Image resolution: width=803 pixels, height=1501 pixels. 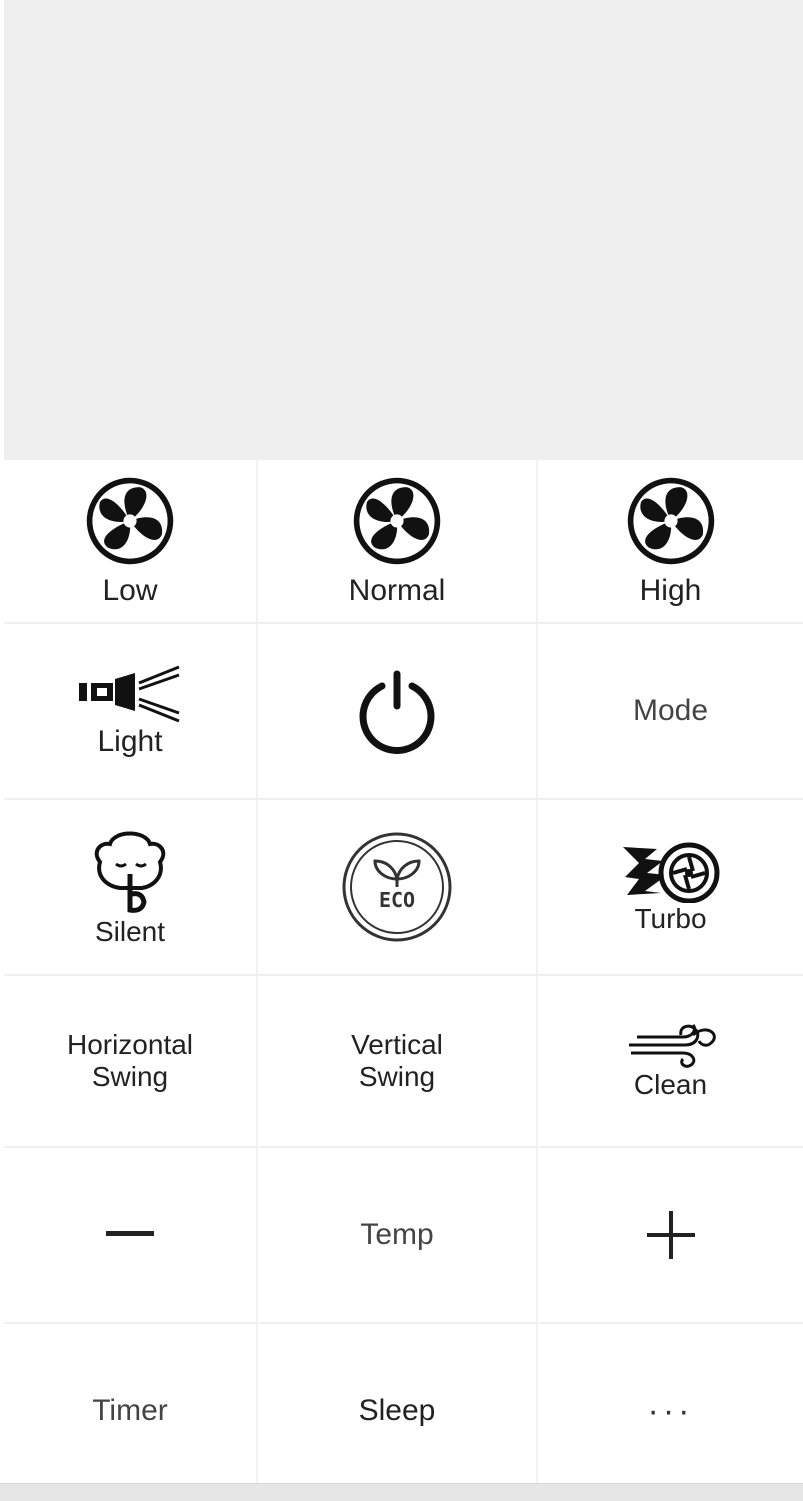 I want to click on eco-button: ECO, so click(x=396, y=887).